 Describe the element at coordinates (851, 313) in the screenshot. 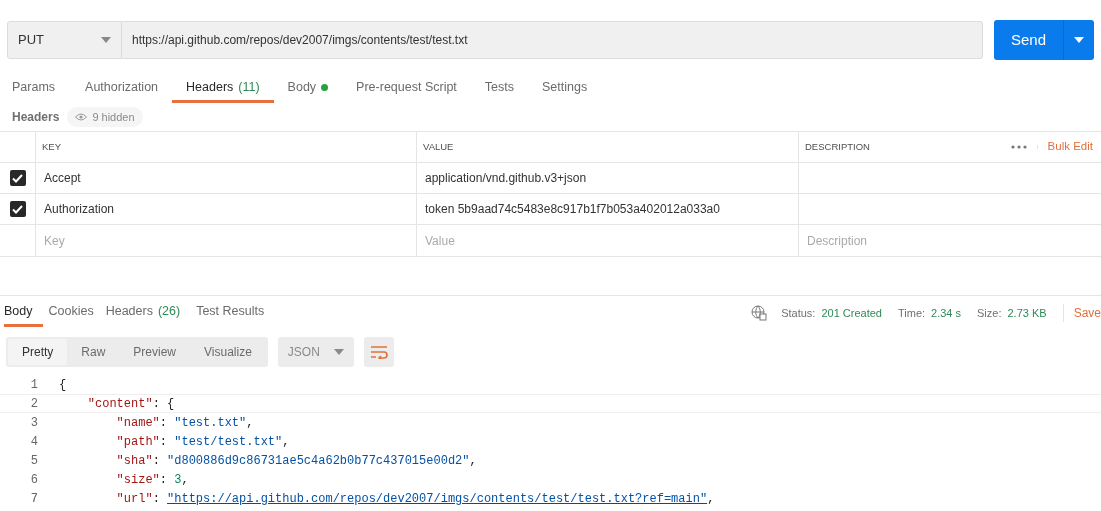

I see `status-value: 201 Created` at that location.